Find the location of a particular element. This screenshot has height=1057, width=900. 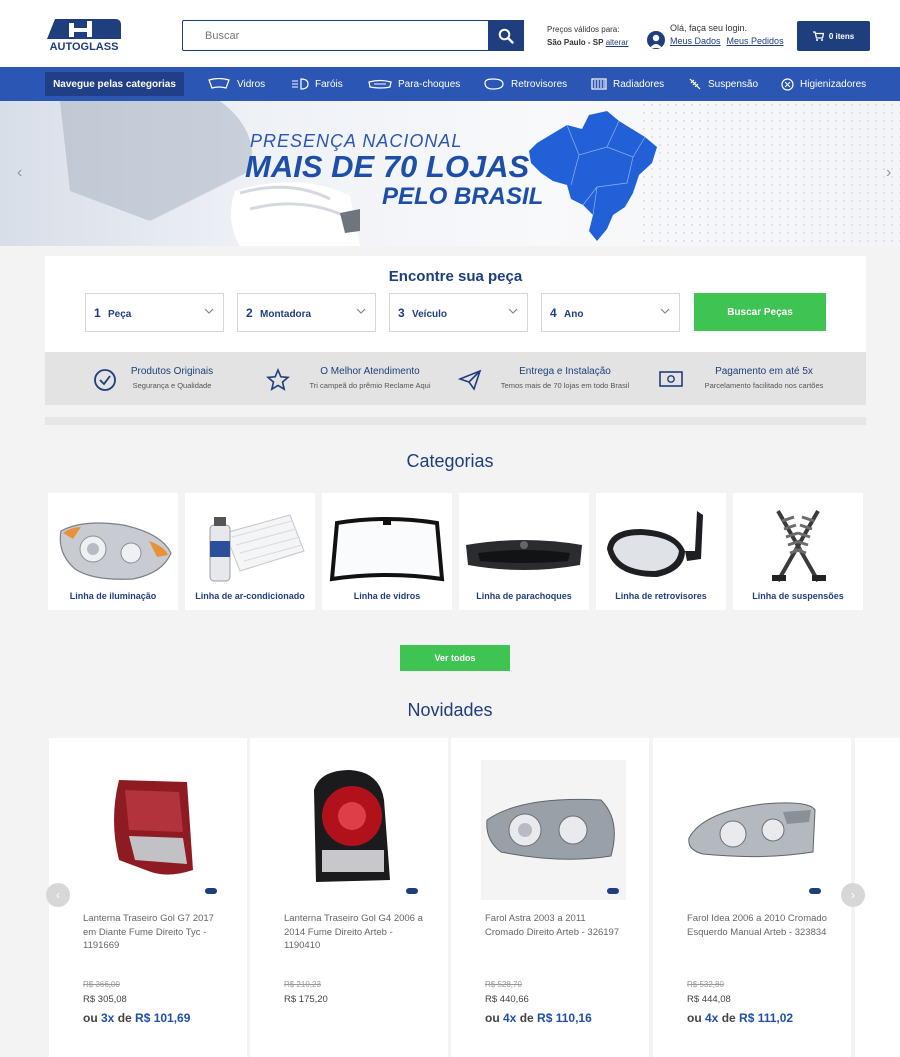

category-label: Linha de retrovisores is located at coordinates (661, 596).